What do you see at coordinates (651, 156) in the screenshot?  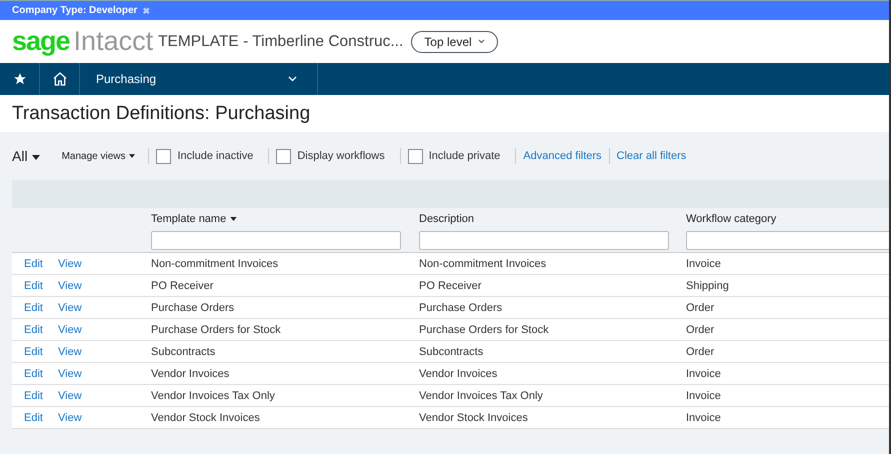 I see `filter-link: Clear all filters` at bounding box center [651, 156].